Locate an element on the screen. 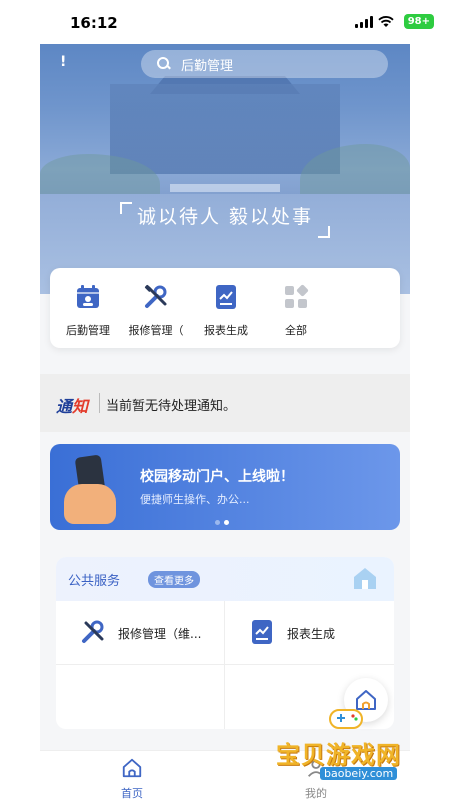 This screenshot has width=450, height=800. view-more-button: 查看更多 is located at coordinates (174, 579).